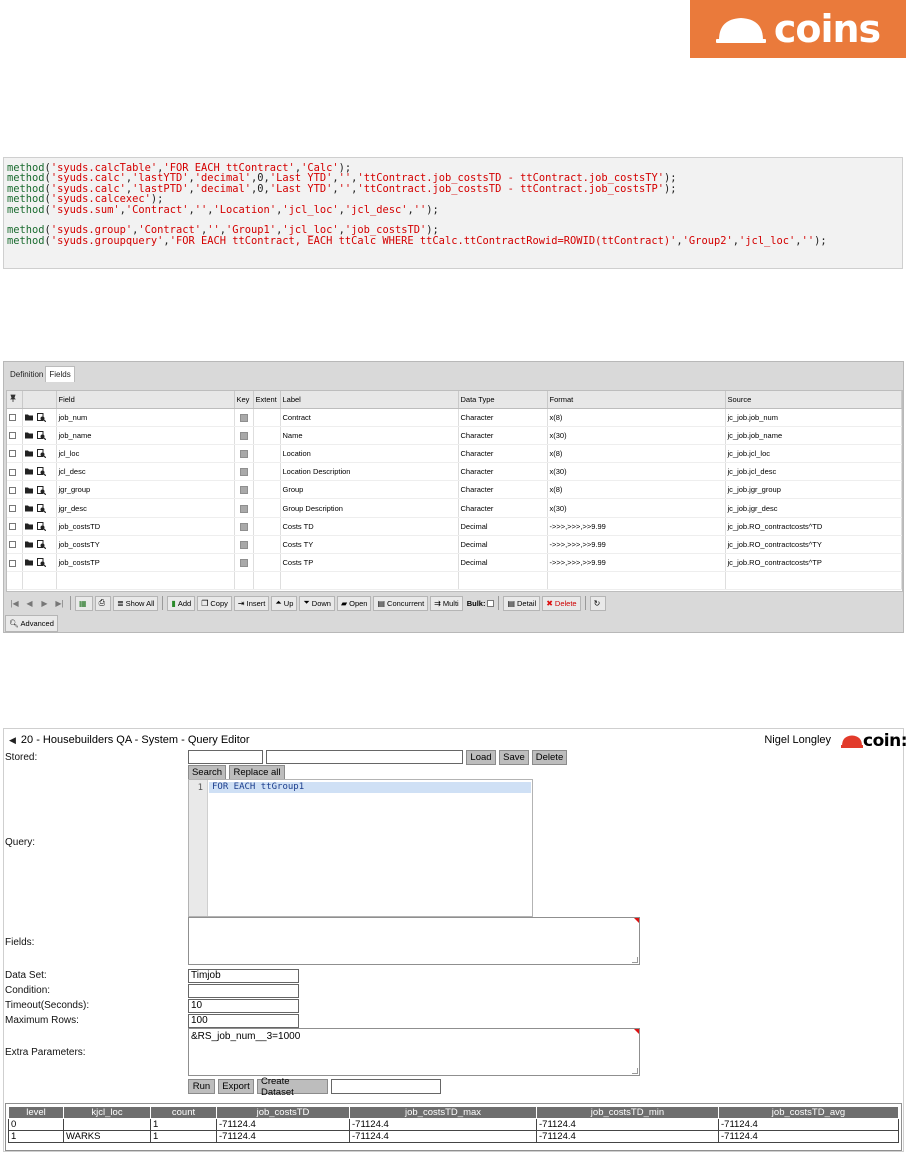  What do you see at coordinates (481, 757) in the screenshot?
I see `load-button: Load` at bounding box center [481, 757].